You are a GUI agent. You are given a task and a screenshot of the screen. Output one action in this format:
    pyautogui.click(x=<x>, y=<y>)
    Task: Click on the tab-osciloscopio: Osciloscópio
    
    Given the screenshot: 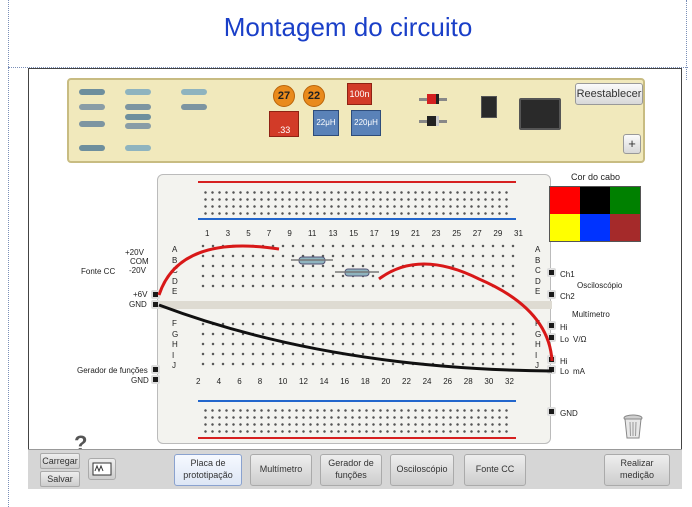 What is the action you would take?
    pyautogui.click(x=422, y=470)
    